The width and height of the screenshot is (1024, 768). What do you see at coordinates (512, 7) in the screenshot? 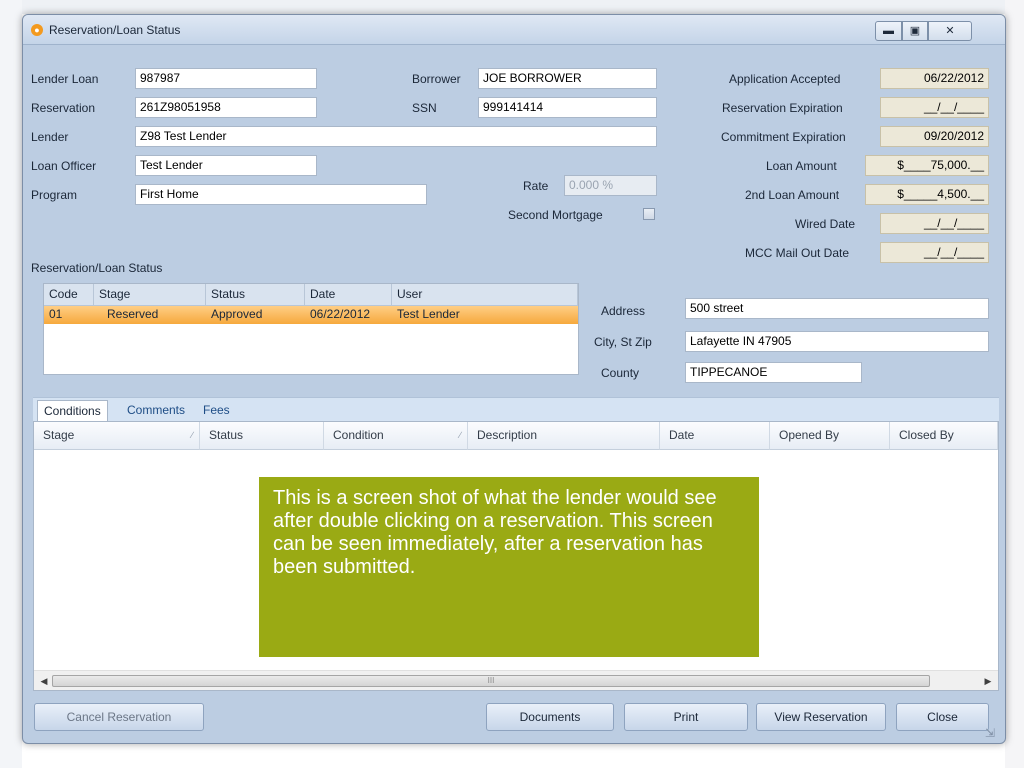
I see `background-app-strip` at bounding box center [512, 7].